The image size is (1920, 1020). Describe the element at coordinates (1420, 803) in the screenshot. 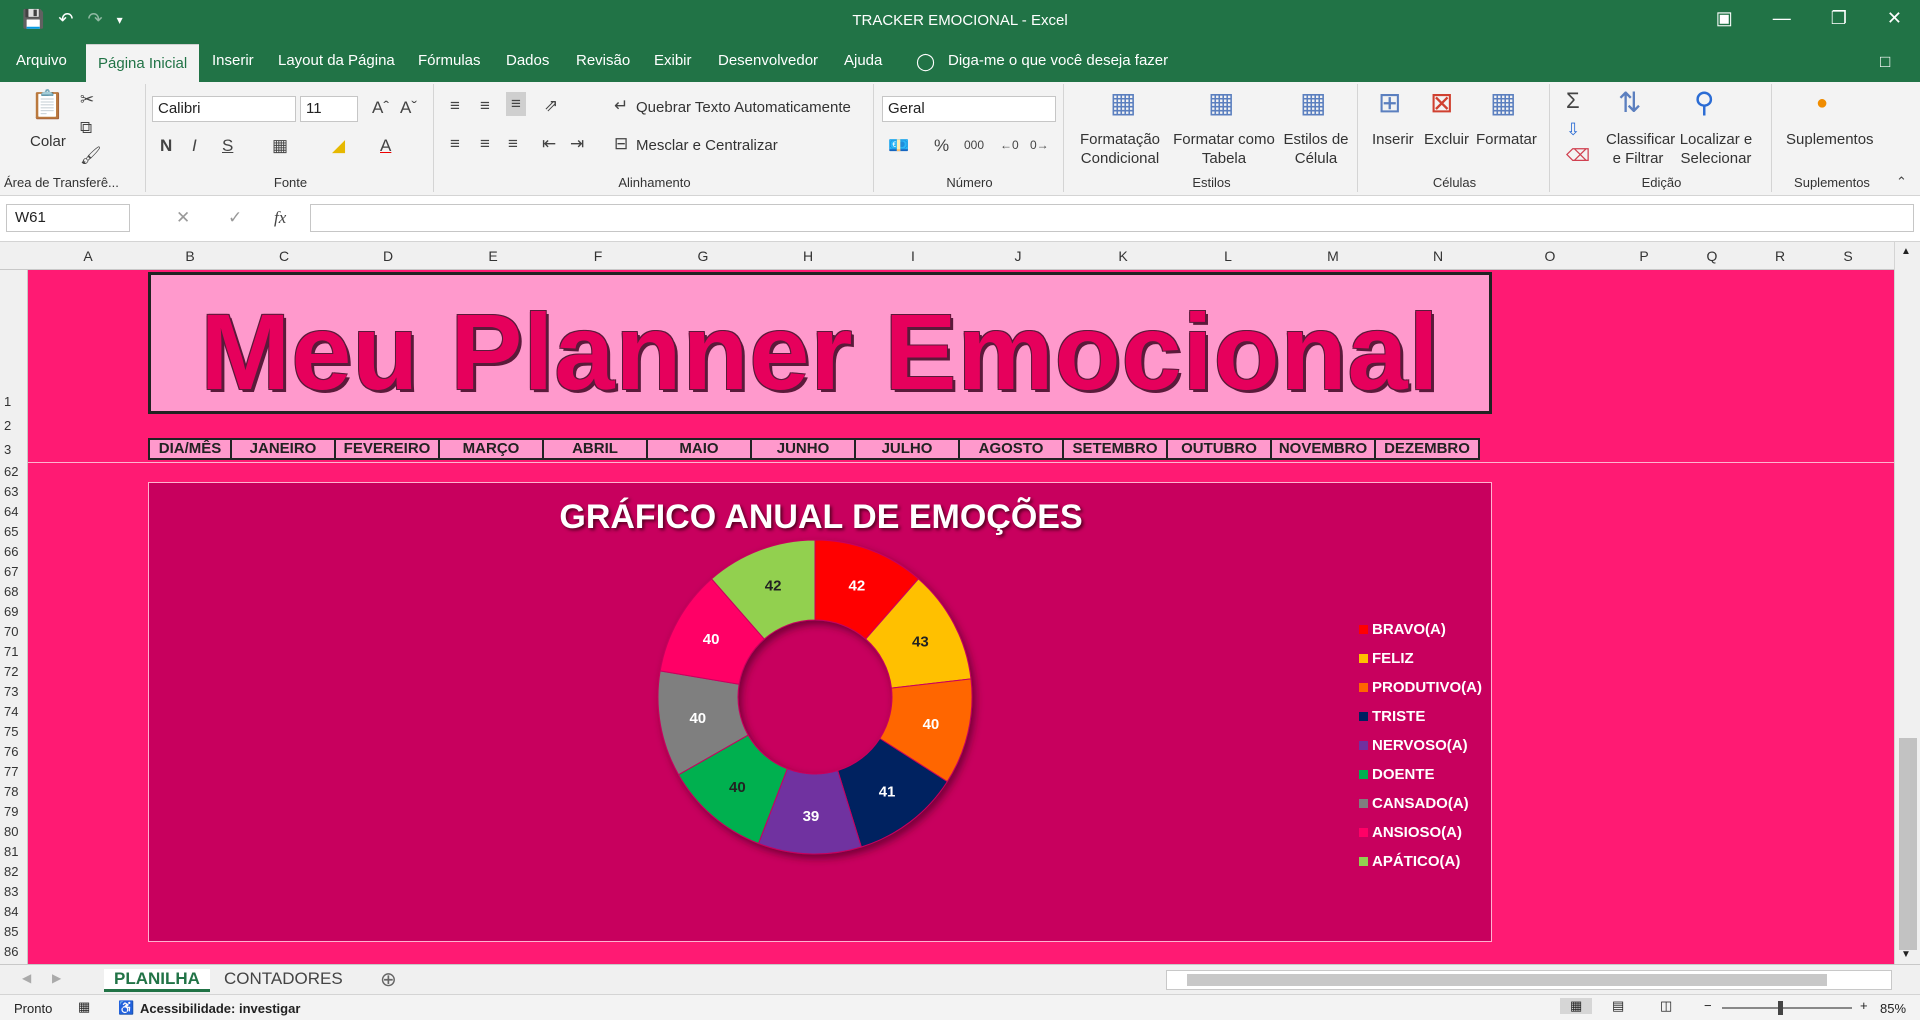

I see `legend-entry: CANSADO(A)` at that location.